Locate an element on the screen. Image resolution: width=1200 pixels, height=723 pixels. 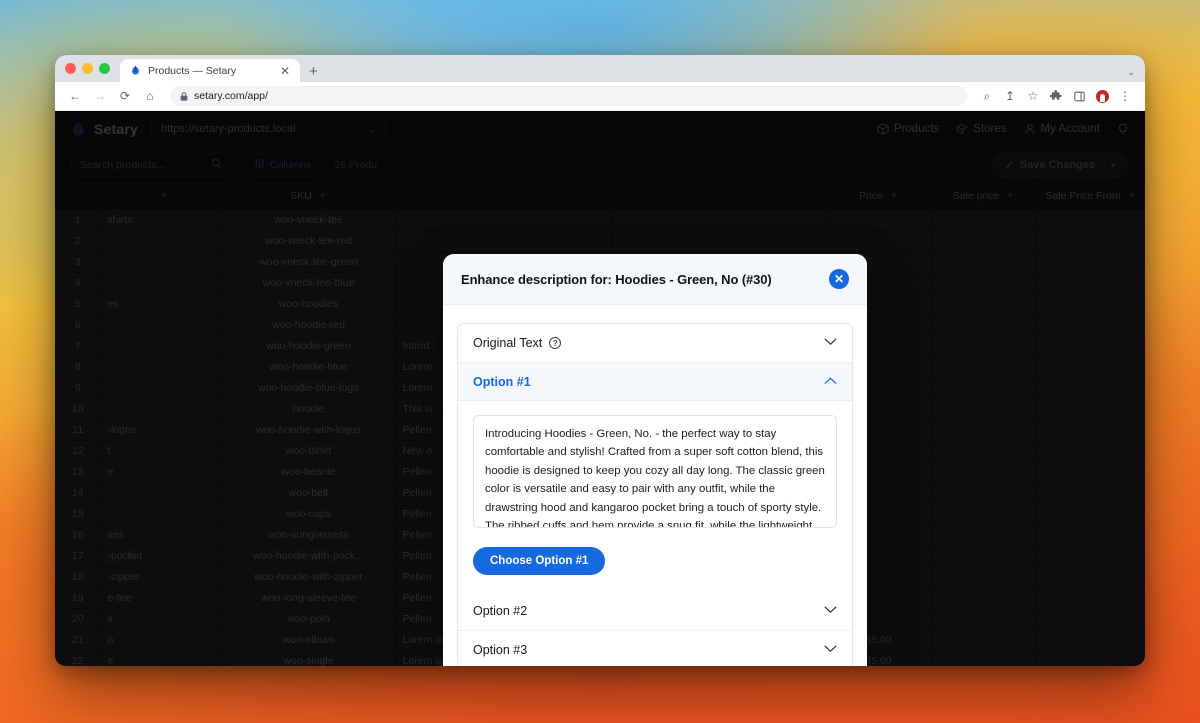
chevron-down-icon: ⌄ is located at coordinates (1131, 72).